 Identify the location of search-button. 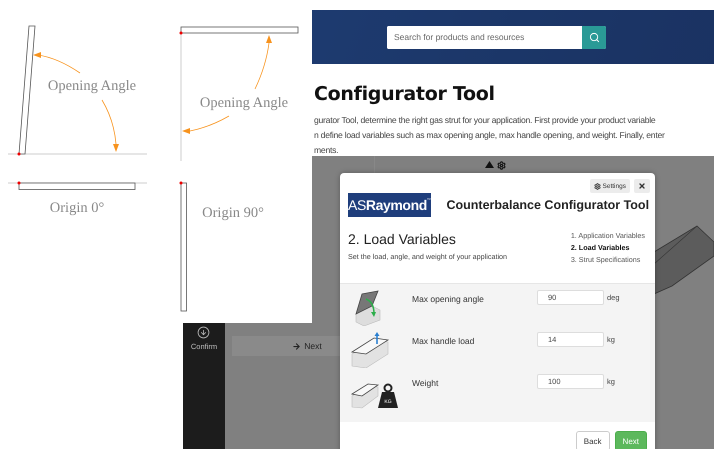
(594, 37).